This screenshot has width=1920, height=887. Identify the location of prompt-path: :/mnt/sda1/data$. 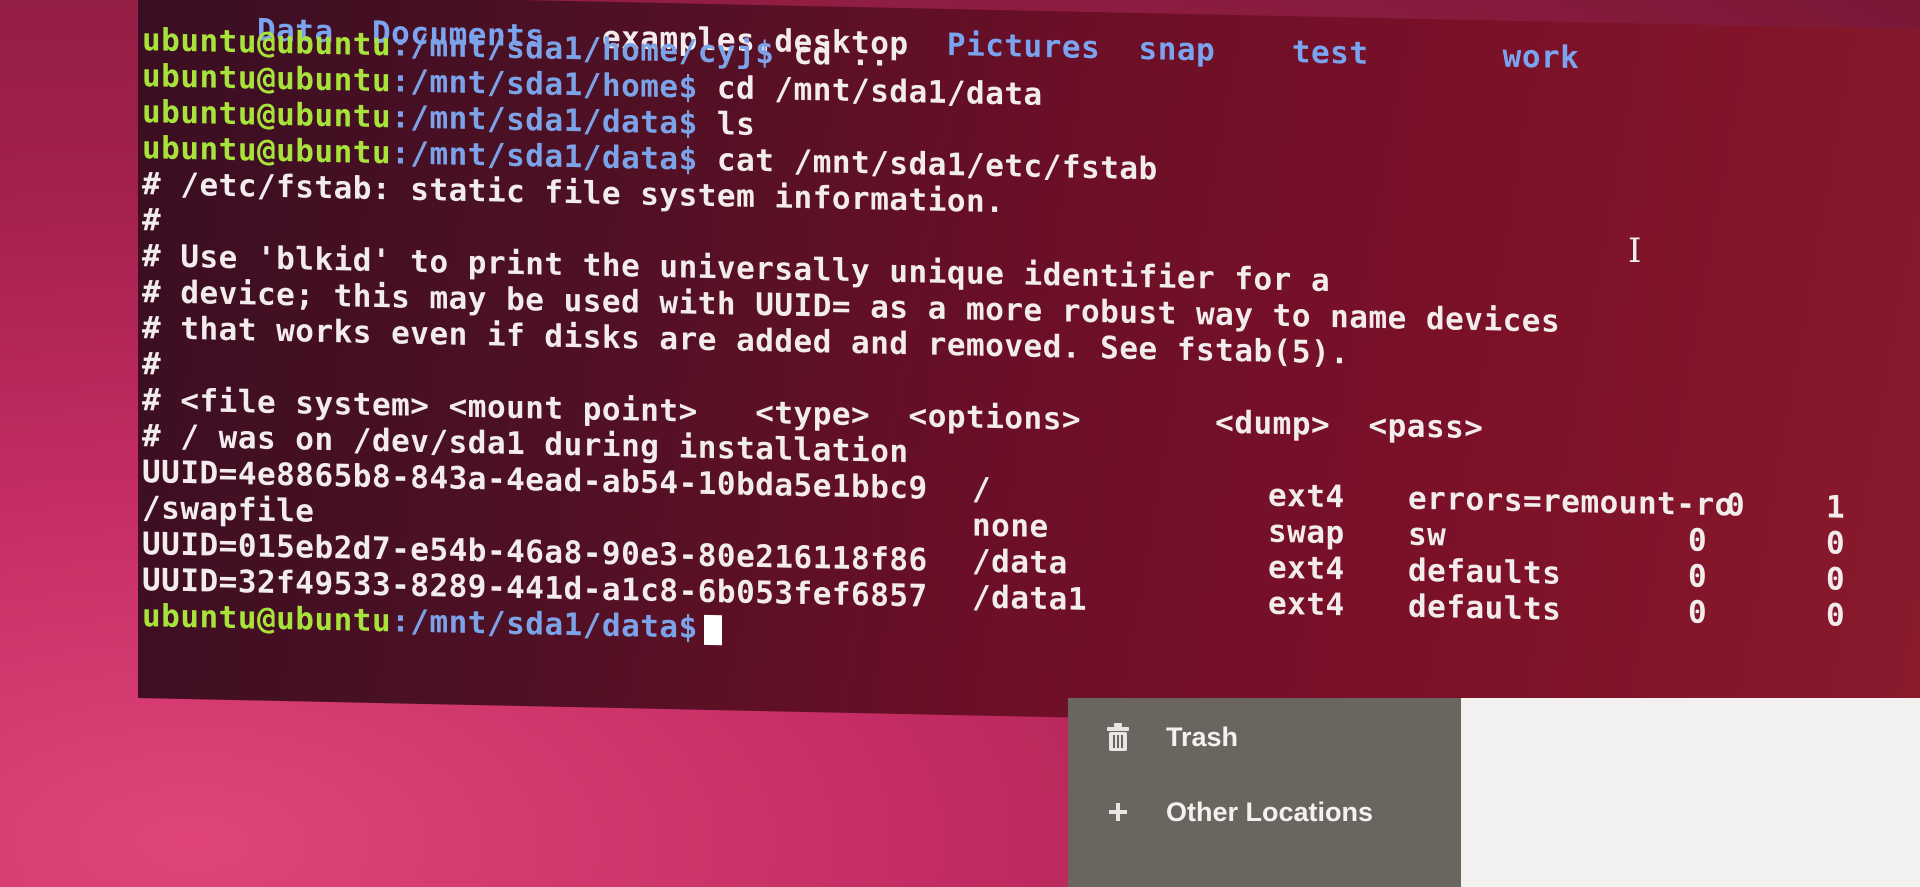
(544, 624).